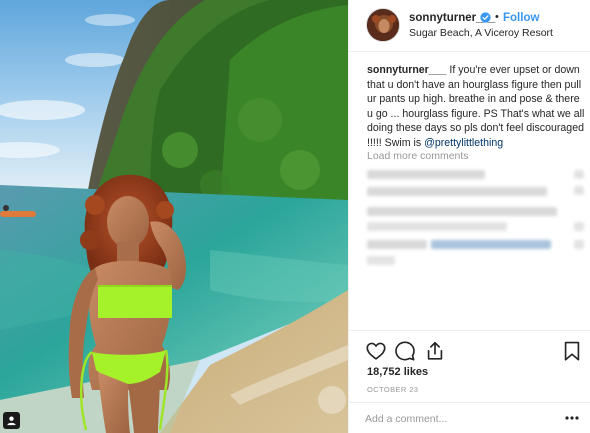 This screenshot has width=590, height=433. I want to click on caption-mention-link: @prettylittlething, so click(463, 143).